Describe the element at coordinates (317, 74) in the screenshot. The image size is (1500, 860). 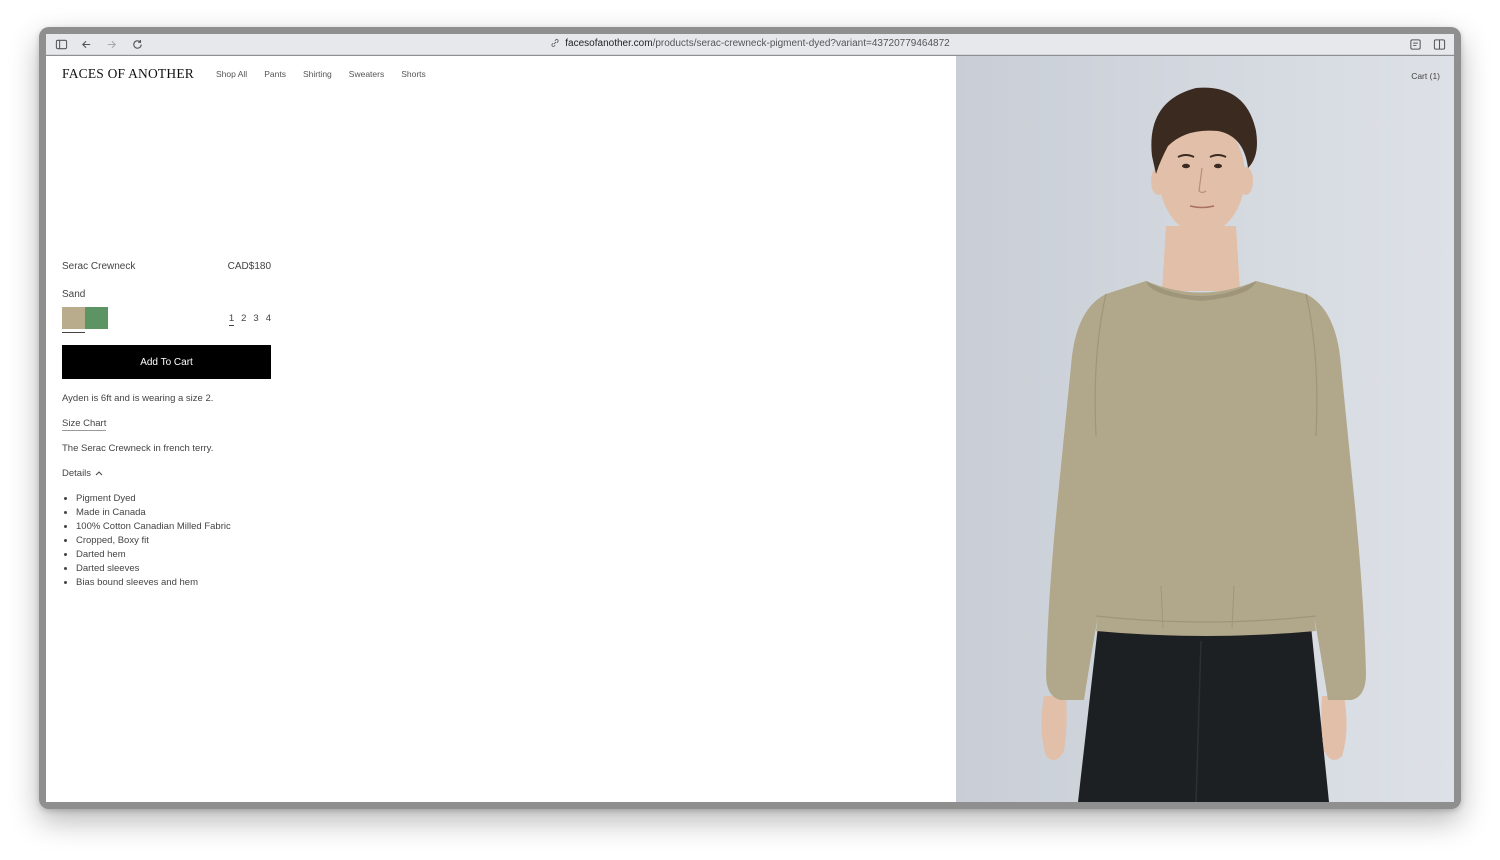
I see `nav-item-shirting: Shirting` at that location.